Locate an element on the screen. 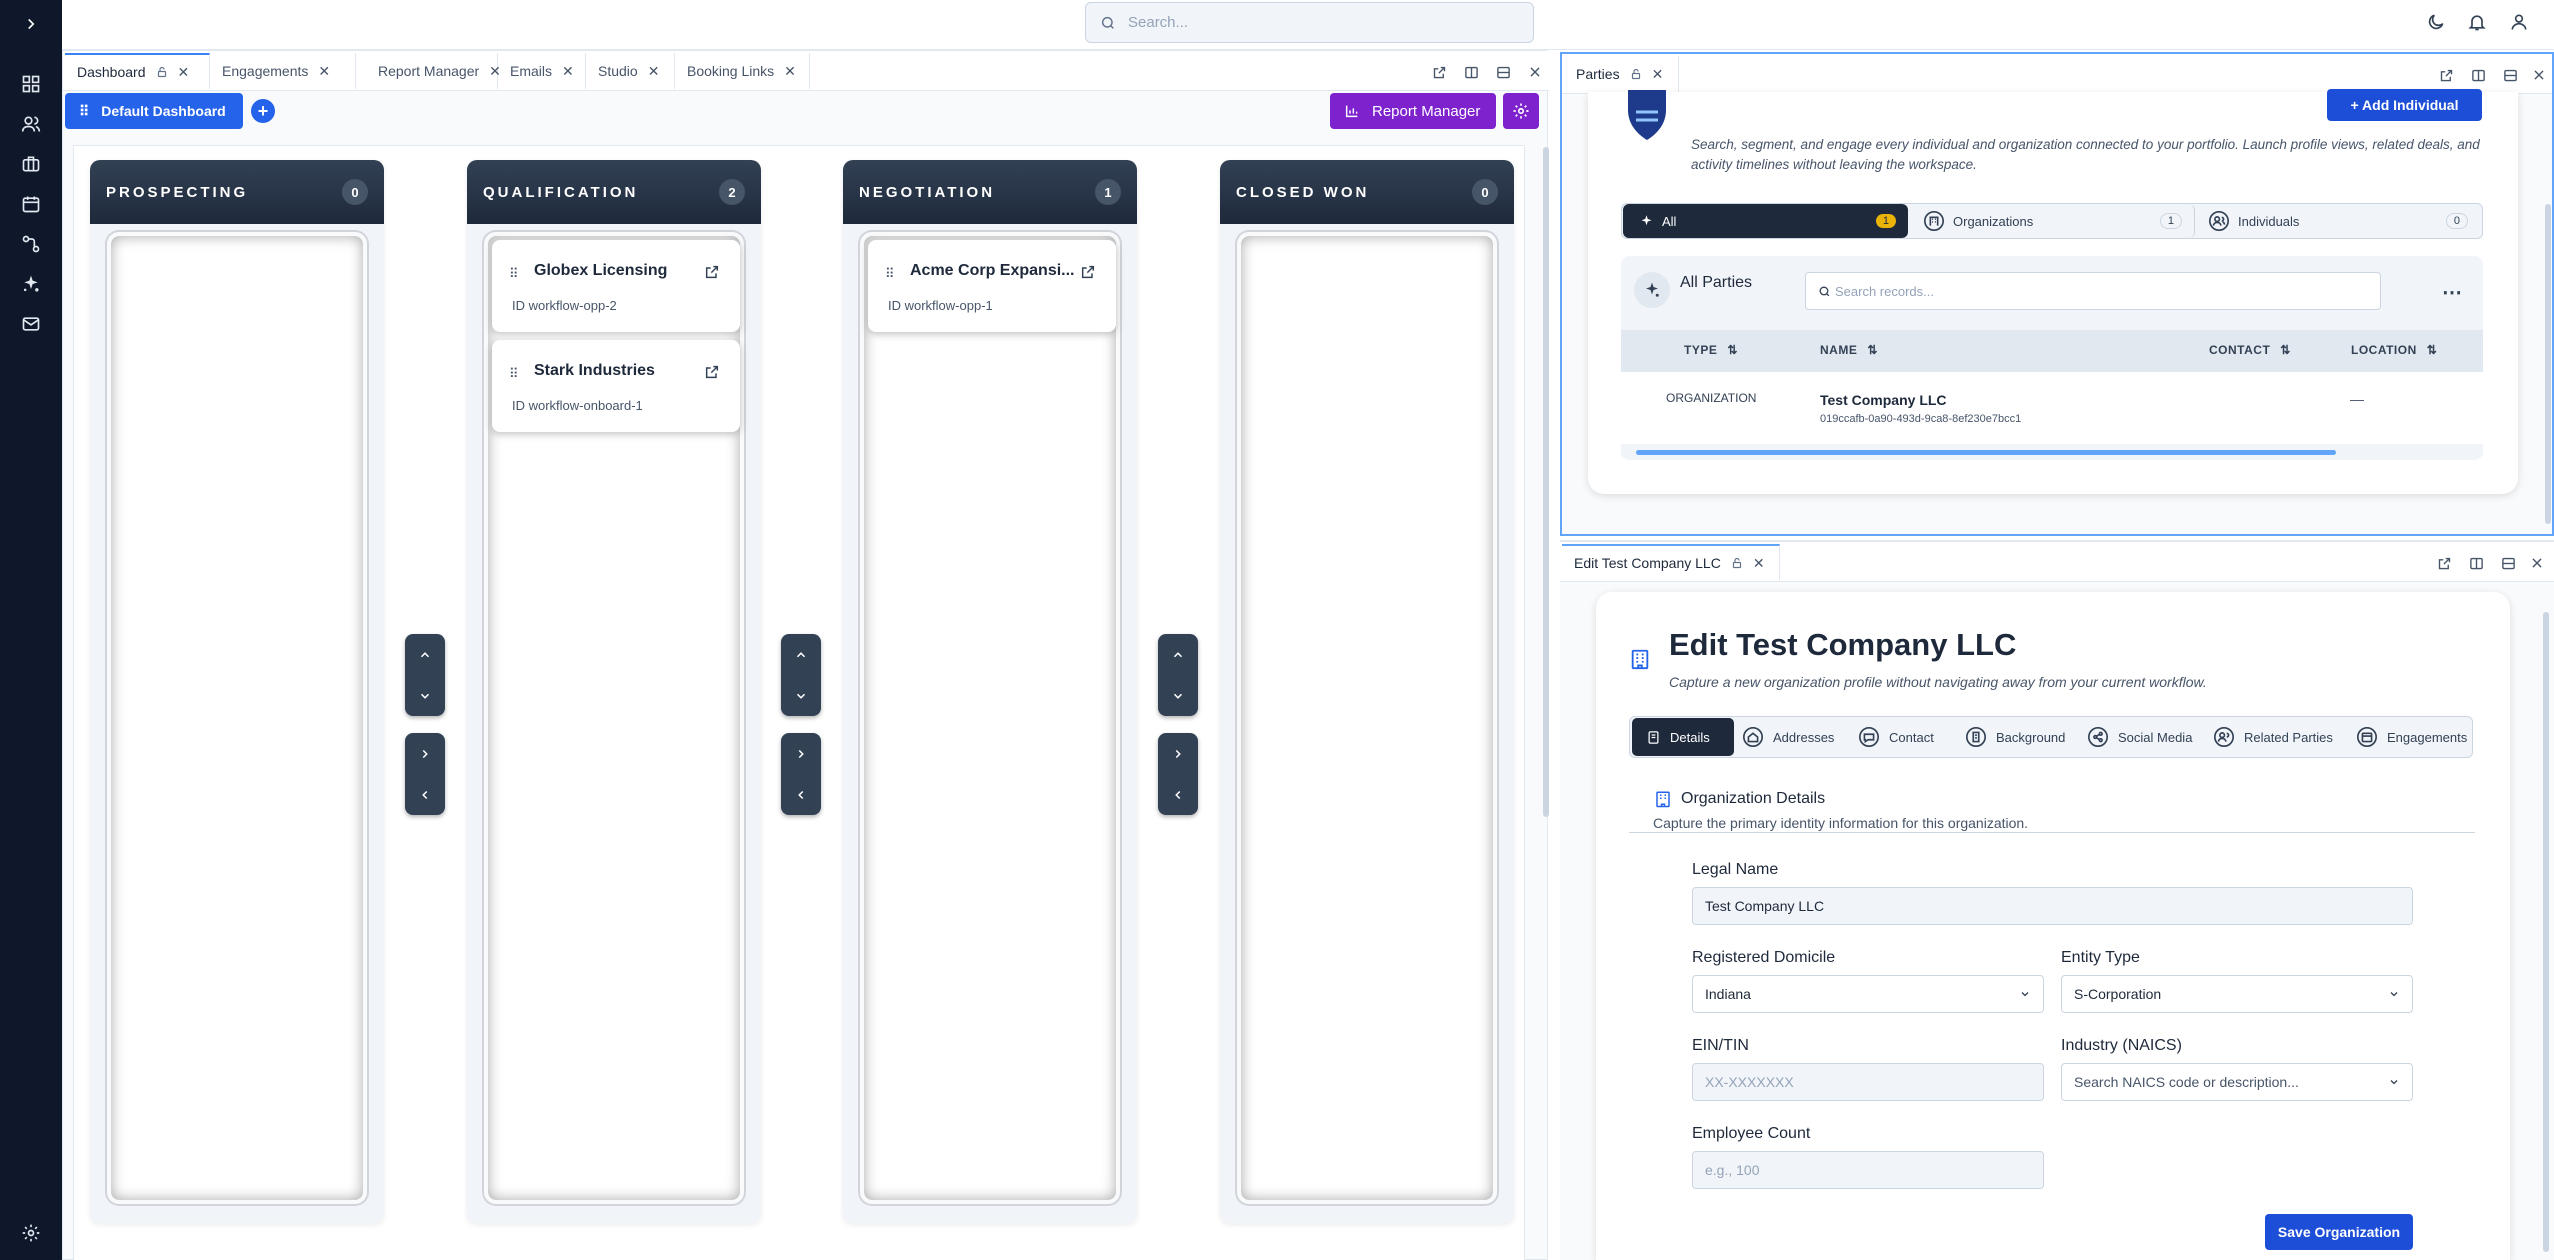  calendar-icon is located at coordinates (31, 204).